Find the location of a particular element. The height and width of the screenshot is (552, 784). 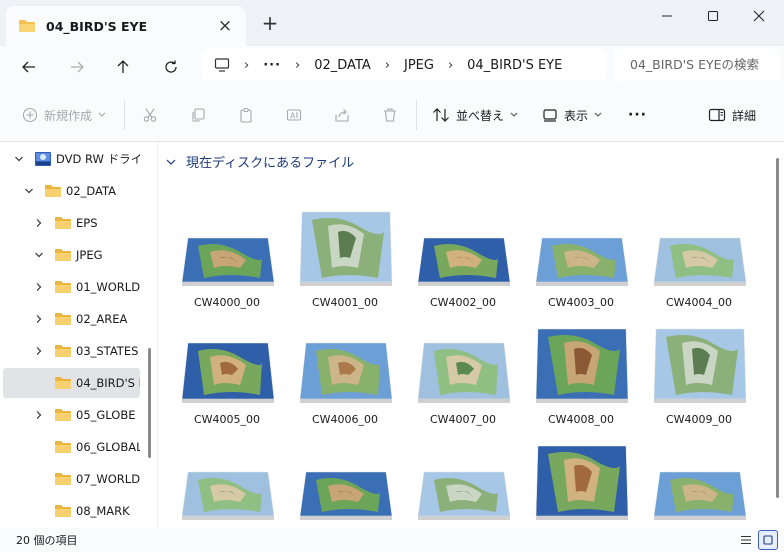

breadcrumb-item-02-data: 02_DATA is located at coordinates (342, 65).